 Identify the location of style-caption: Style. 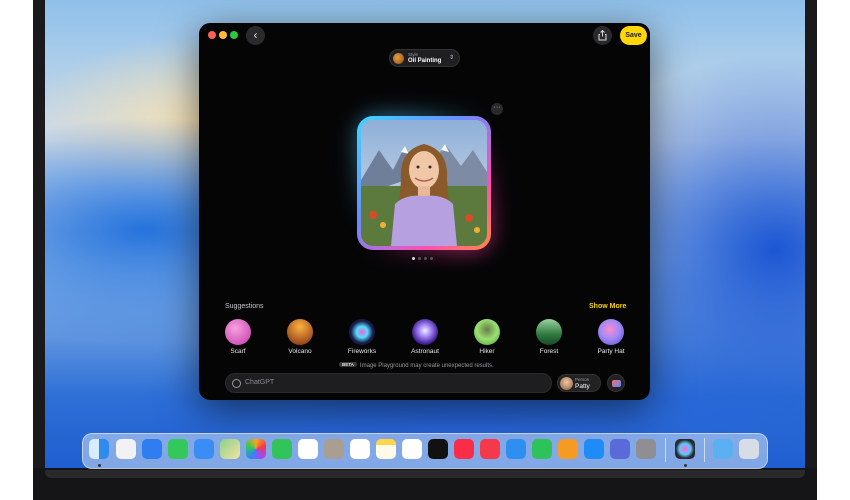
(413, 54).